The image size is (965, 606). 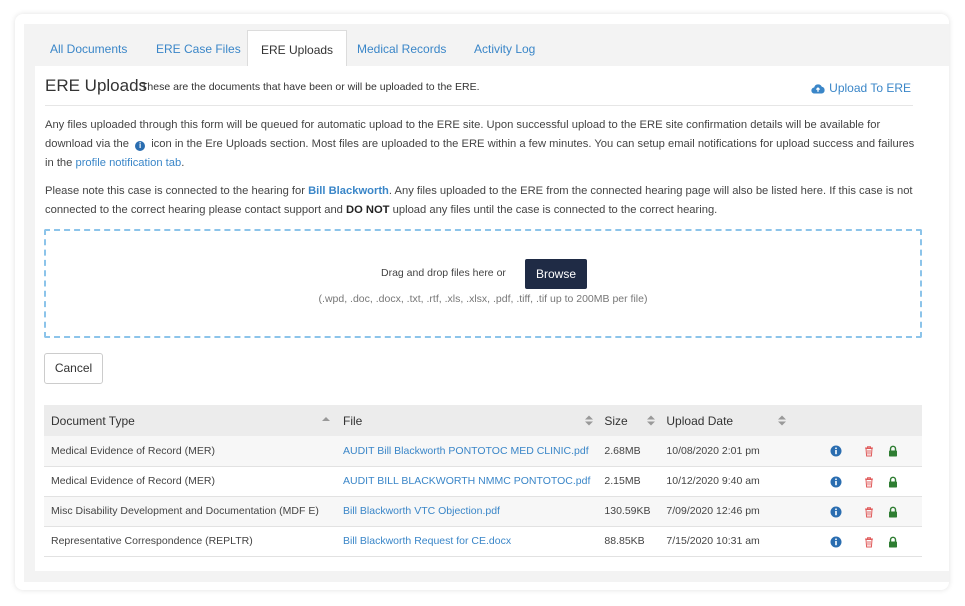 I want to click on file-link: Bill Blackworth Request for CE.docx, so click(x=427, y=541).